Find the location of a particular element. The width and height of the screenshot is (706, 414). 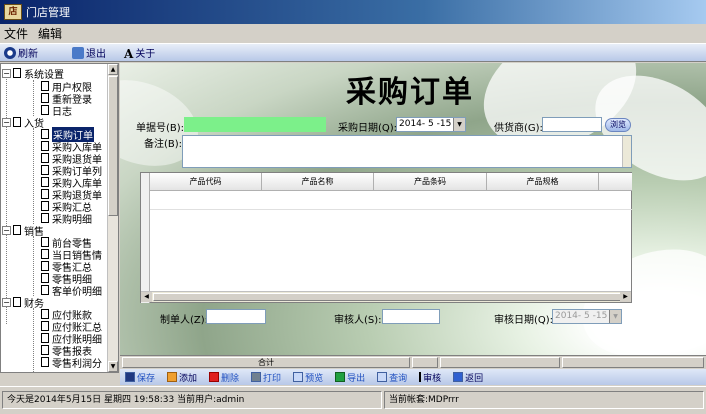

purchase-date-picker: 2014- 5 -15 ▼ is located at coordinates (431, 124).